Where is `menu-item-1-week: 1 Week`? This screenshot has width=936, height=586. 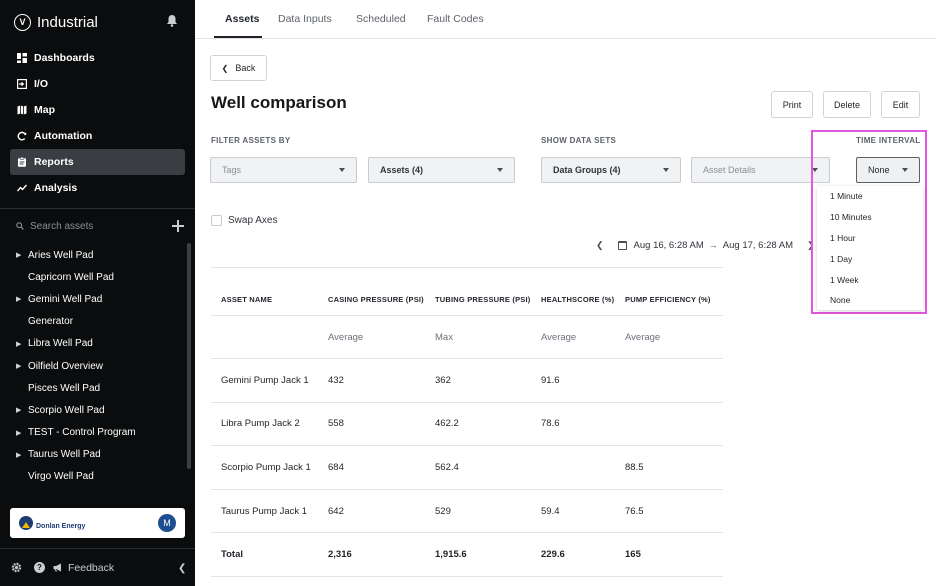
menu-item-1-week: 1 Week is located at coordinates (870, 279).